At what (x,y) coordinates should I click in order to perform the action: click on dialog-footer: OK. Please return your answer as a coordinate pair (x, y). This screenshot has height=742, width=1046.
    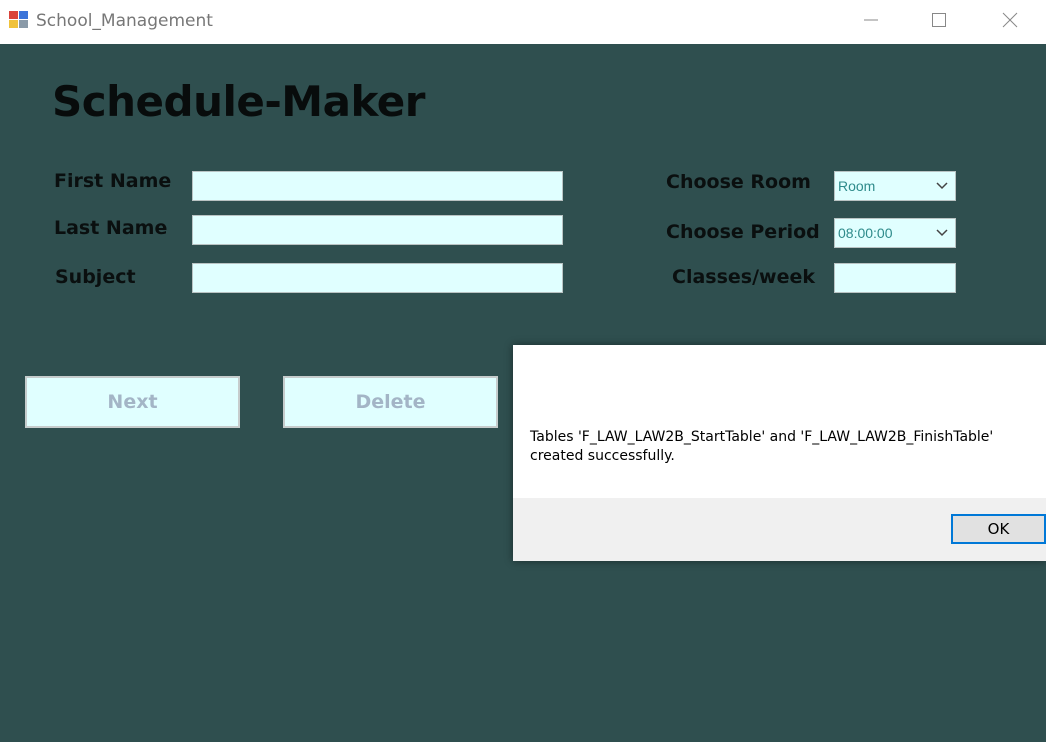
    Looking at the image, I should click on (779, 529).